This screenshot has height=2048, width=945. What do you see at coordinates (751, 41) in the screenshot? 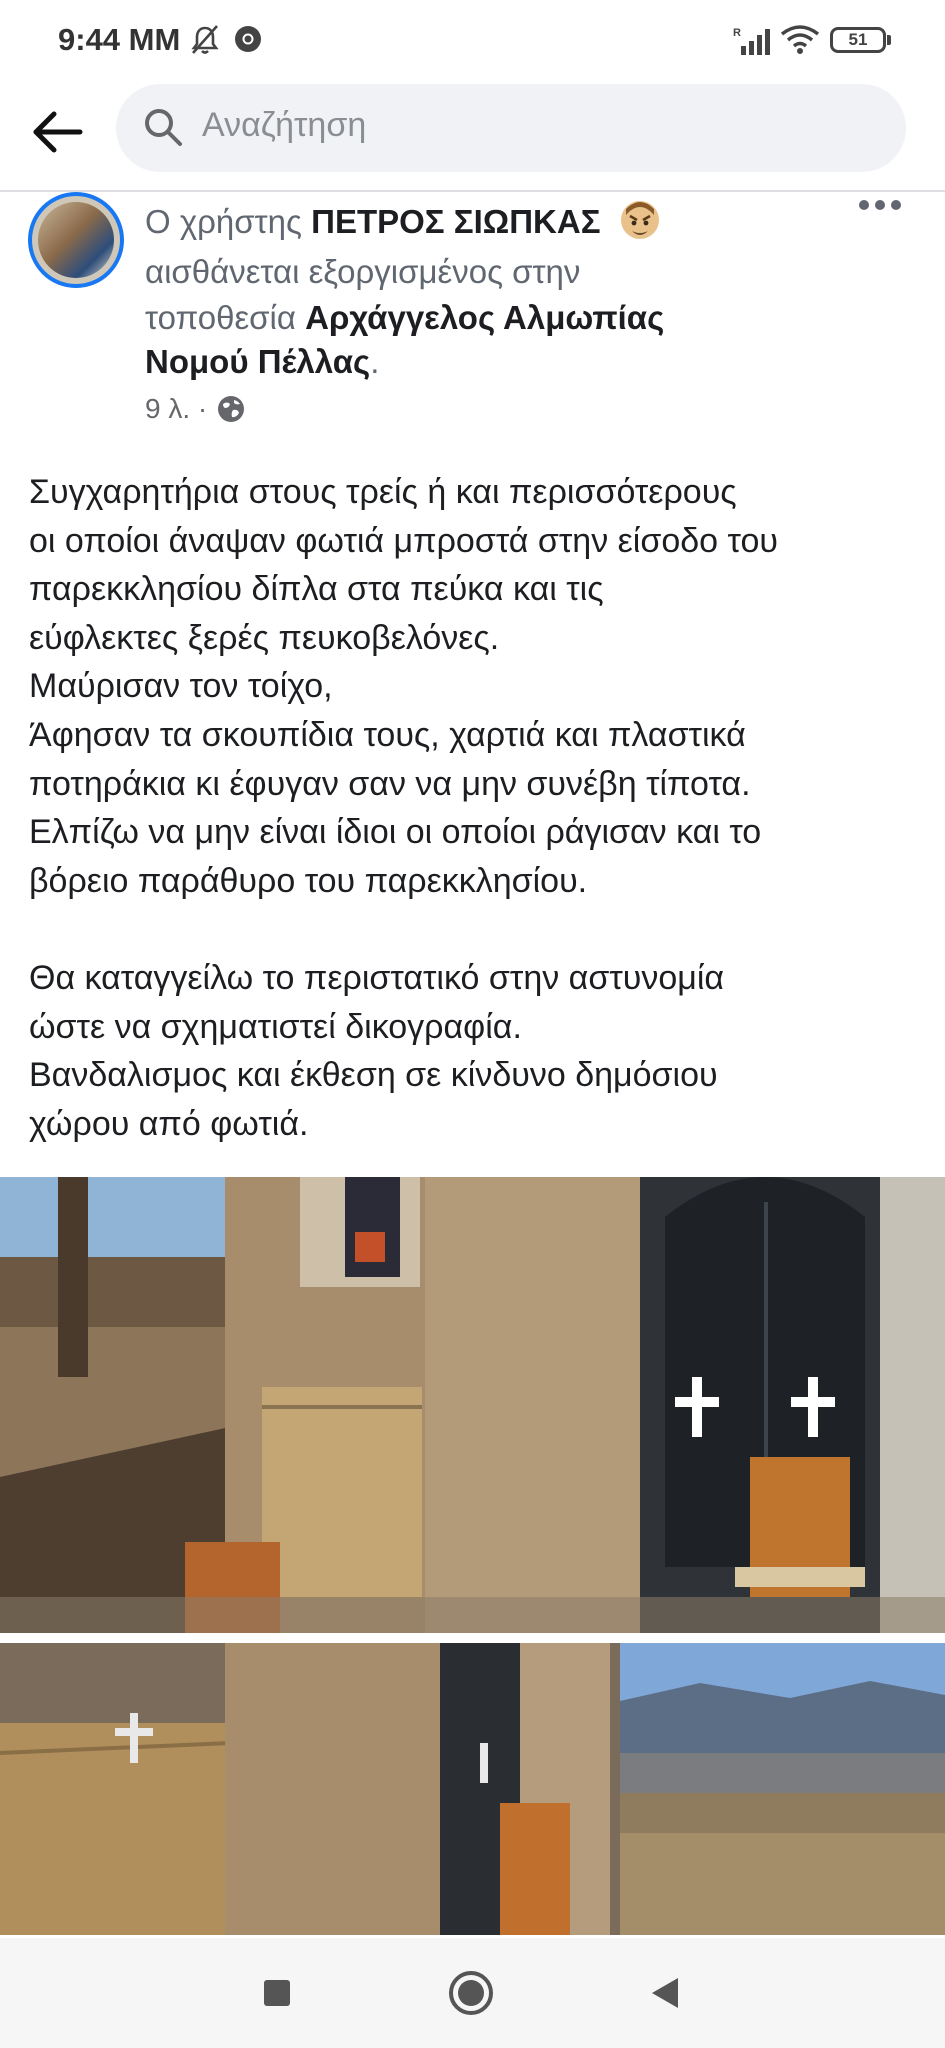
I see `signal-icon: R` at bounding box center [751, 41].